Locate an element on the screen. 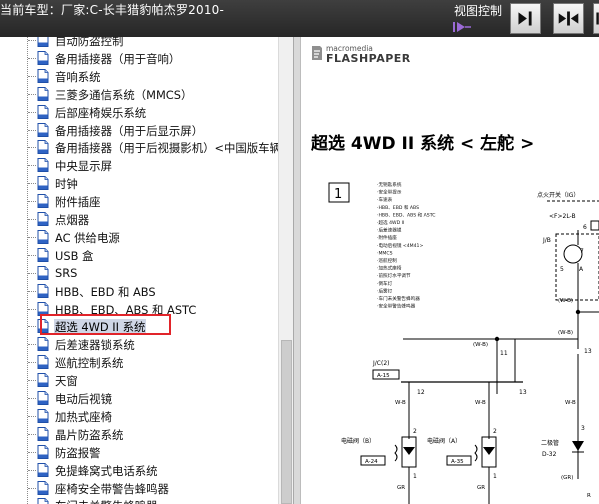  tree-item-label: 备用插接器（用于后视摄影机）<中国版车辆 is located at coordinates (168, 148).